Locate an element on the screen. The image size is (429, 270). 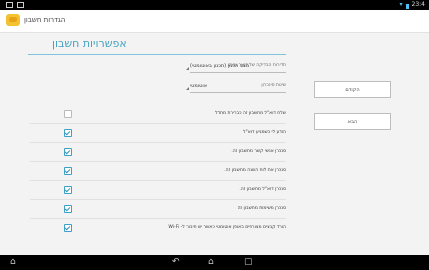
back-icon: ↶ is located at coordinates (176, 262).